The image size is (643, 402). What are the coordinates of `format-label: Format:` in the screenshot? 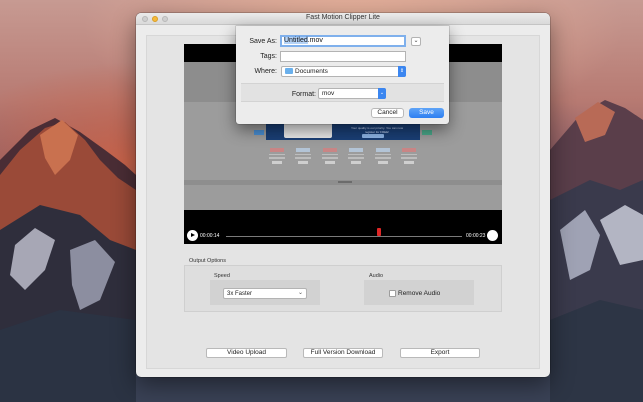 It's located at (303, 94).